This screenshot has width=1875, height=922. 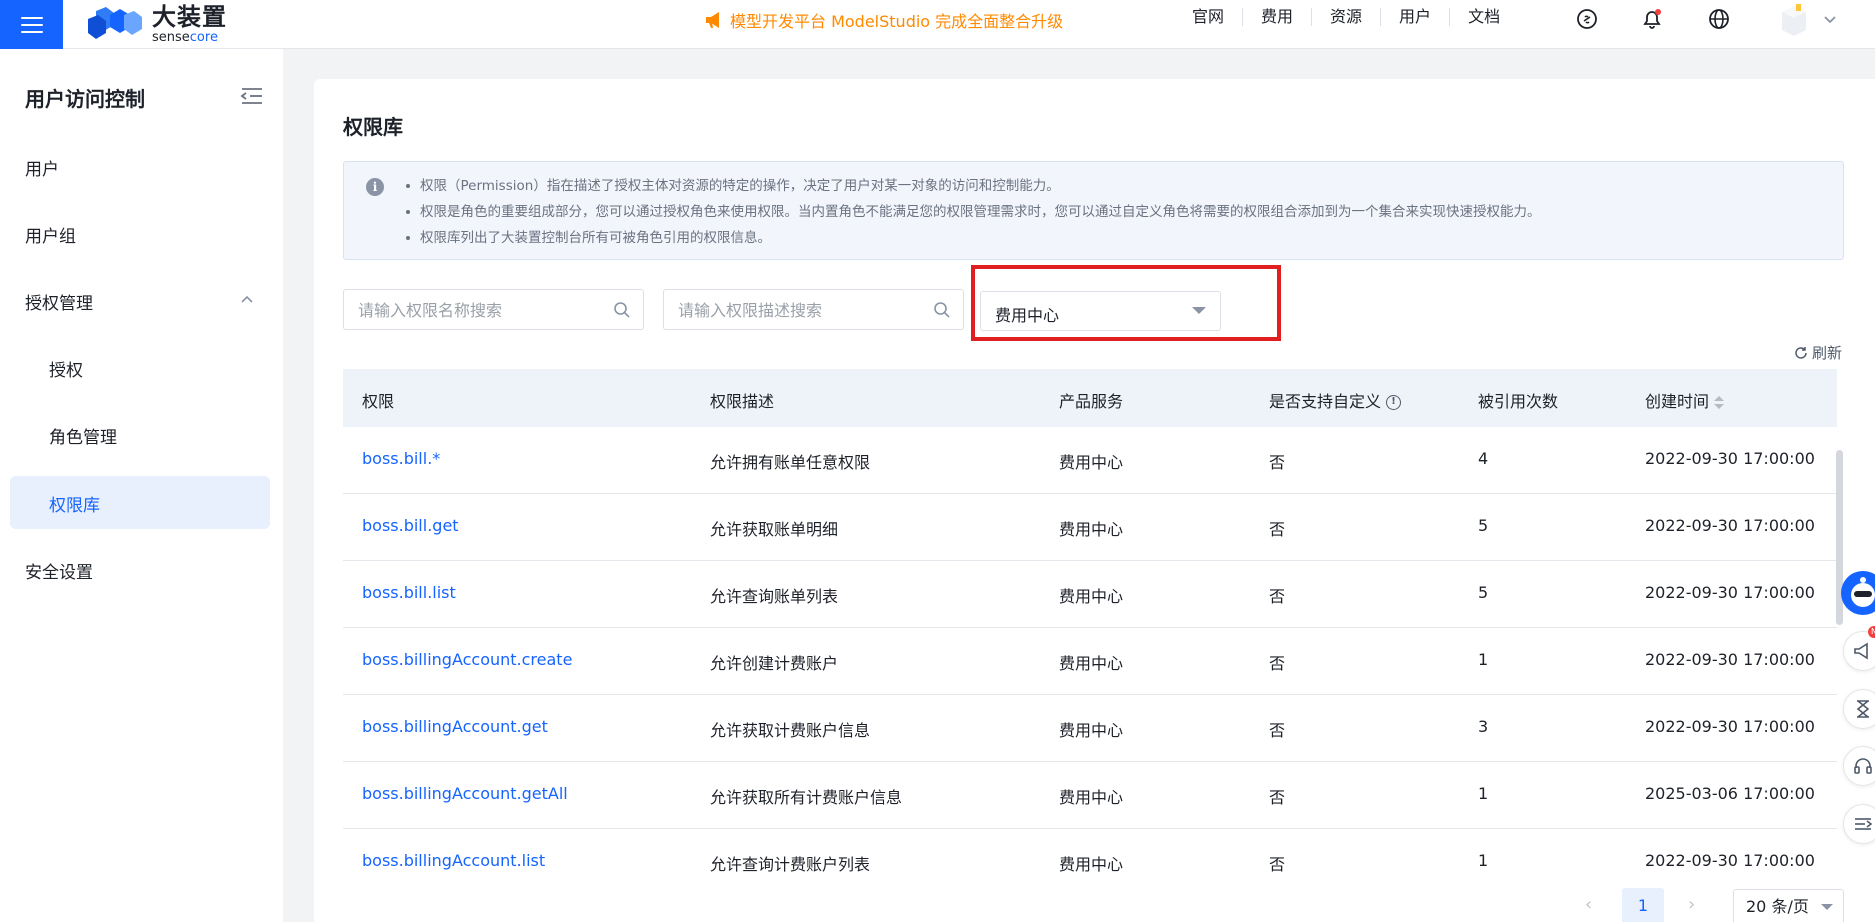 I want to click on permission-name-search, so click(x=493, y=309).